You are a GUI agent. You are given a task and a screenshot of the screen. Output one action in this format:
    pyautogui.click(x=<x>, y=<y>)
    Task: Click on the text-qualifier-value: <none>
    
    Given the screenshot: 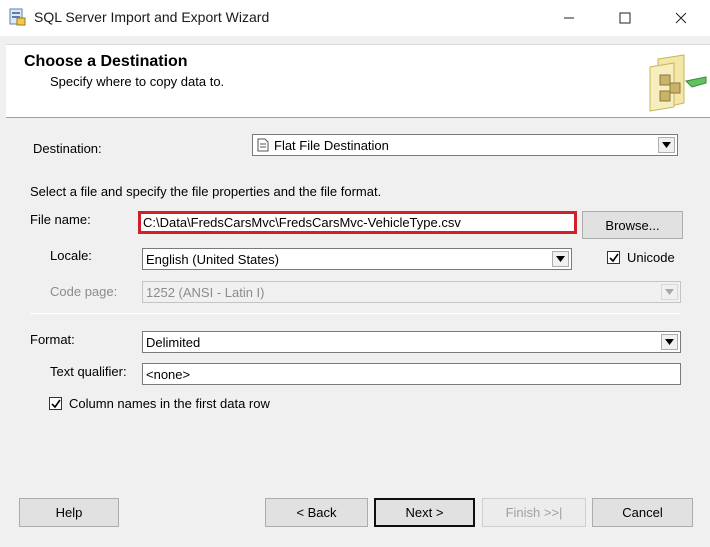 What is the action you would take?
    pyautogui.click(x=168, y=374)
    